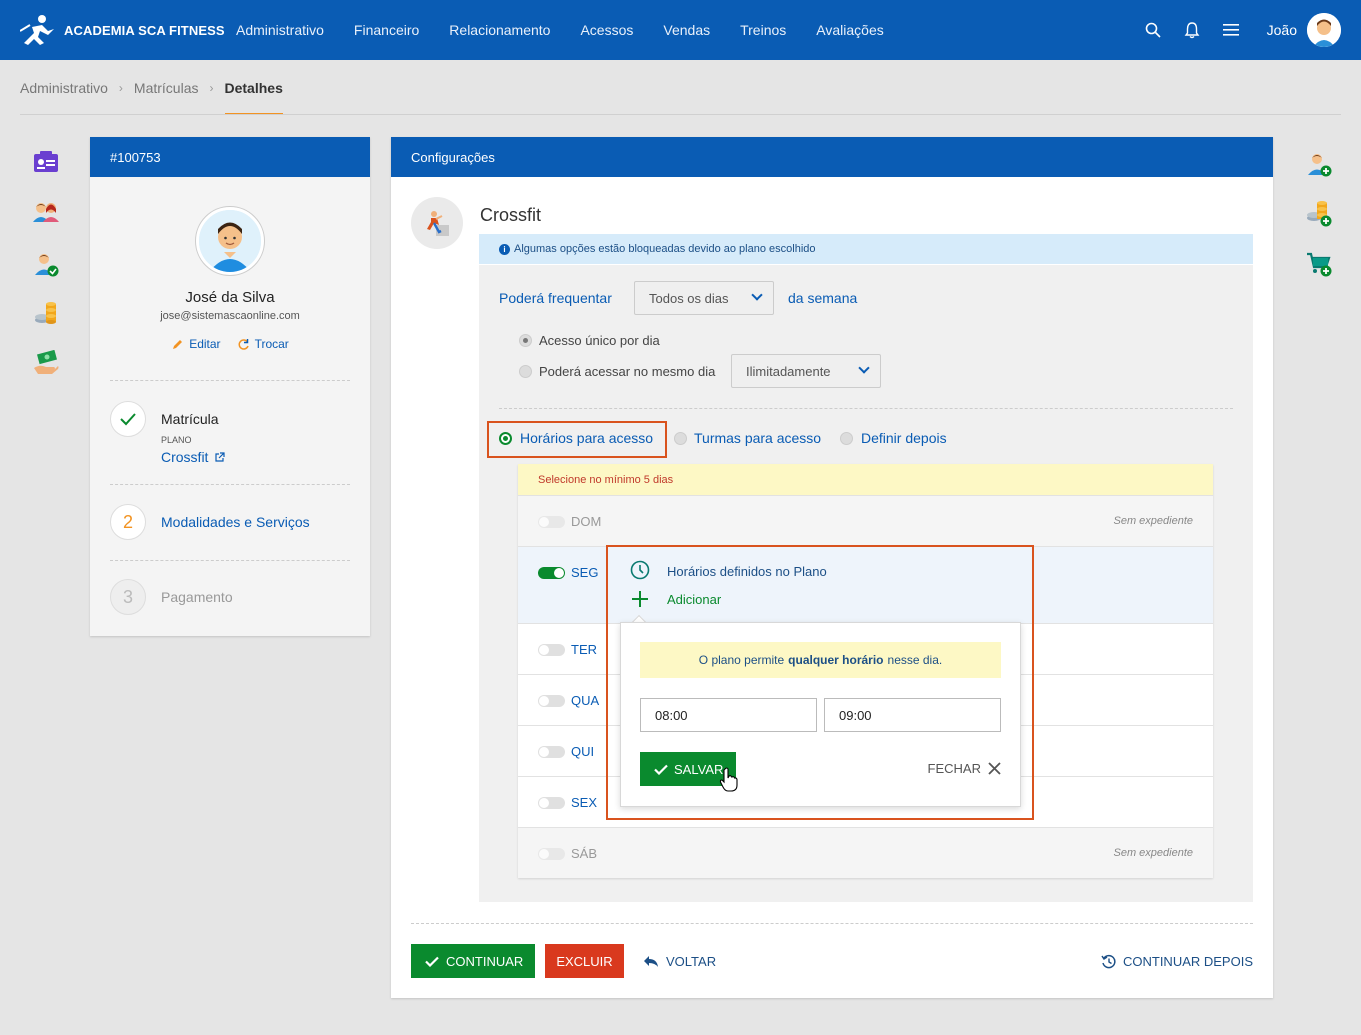 The image size is (1361, 1035). Describe the element at coordinates (994, 768) in the screenshot. I see `close-icon` at that location.